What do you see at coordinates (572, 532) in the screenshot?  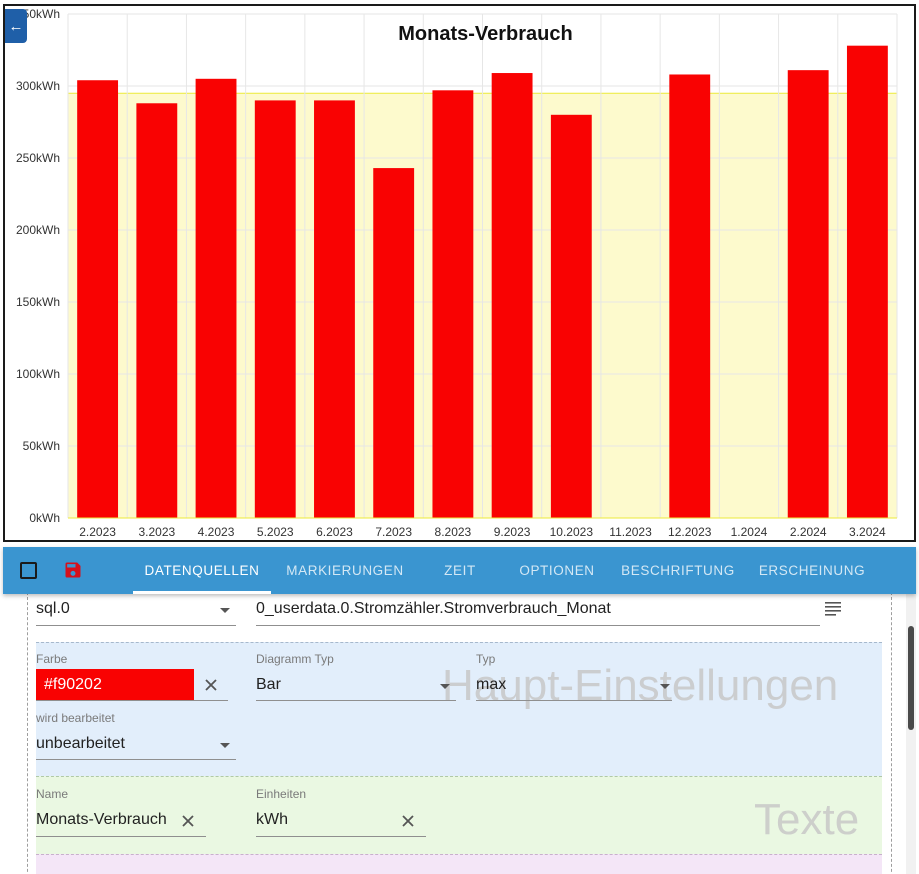 I see `x-tick-label: 10.2023` at bounding box center [572, 532].